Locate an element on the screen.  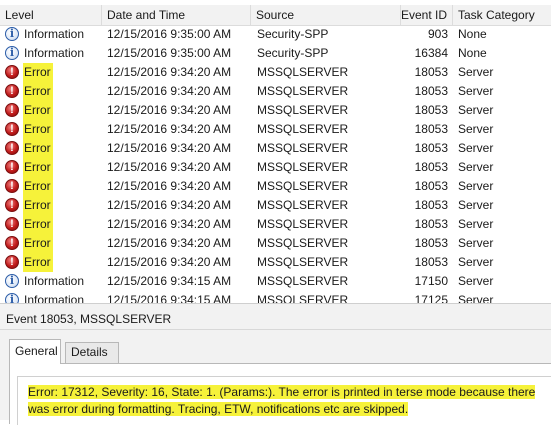
column-header-source: Source is located at coordinates (326, 15).